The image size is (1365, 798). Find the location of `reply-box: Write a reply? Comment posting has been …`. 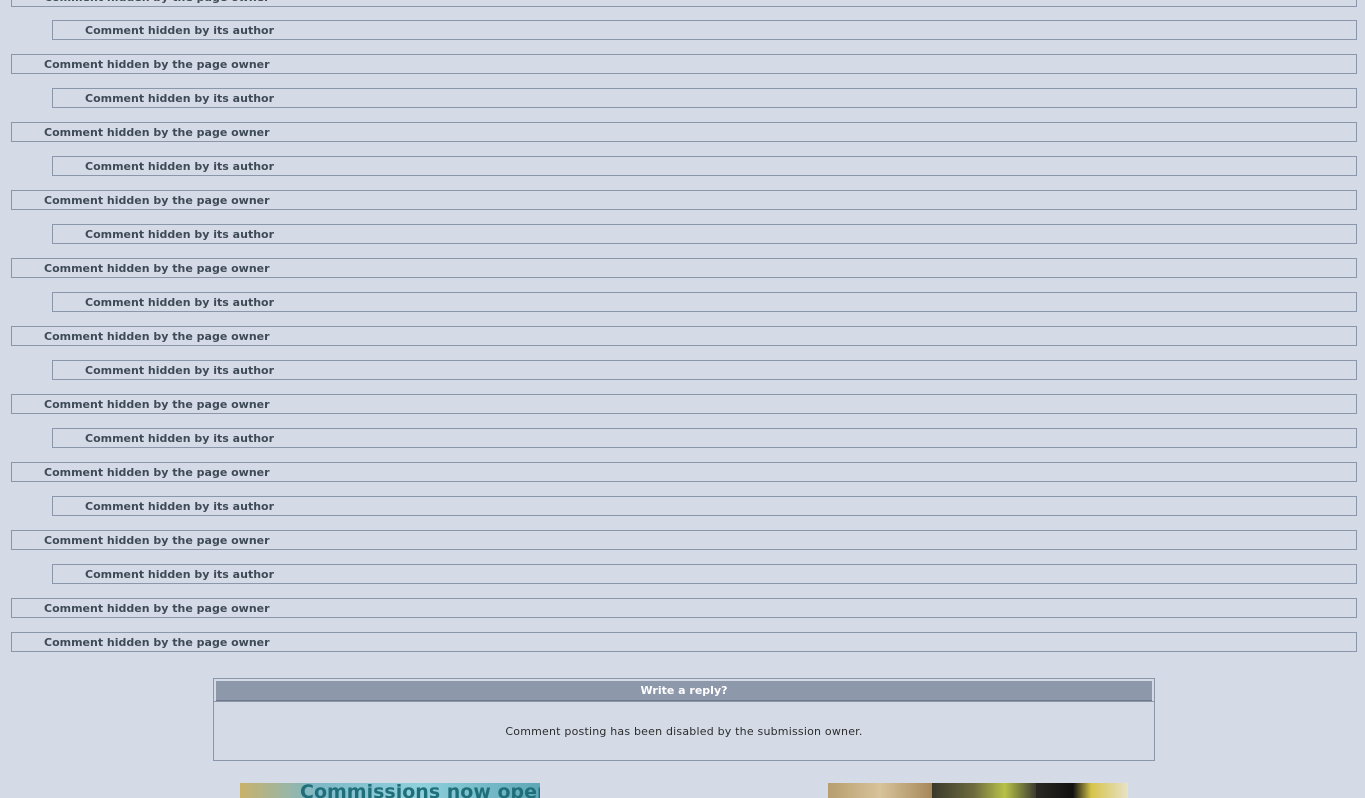

reply-box: Write a reply? Comment posting has been … is located at coordinates (684, 719).